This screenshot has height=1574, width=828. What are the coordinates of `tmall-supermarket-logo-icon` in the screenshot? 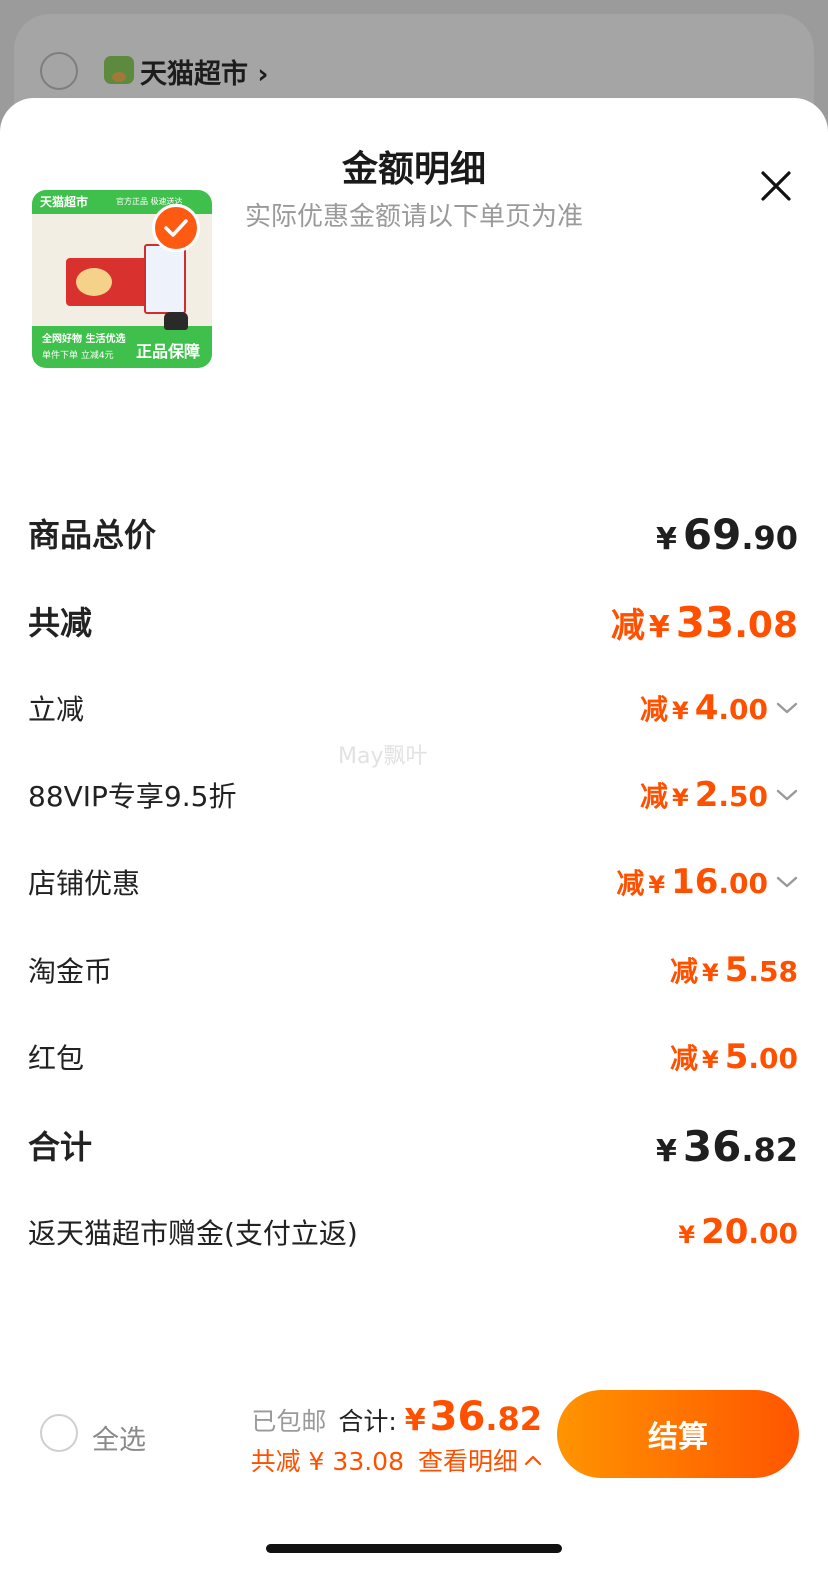 It's located at (119, 70).